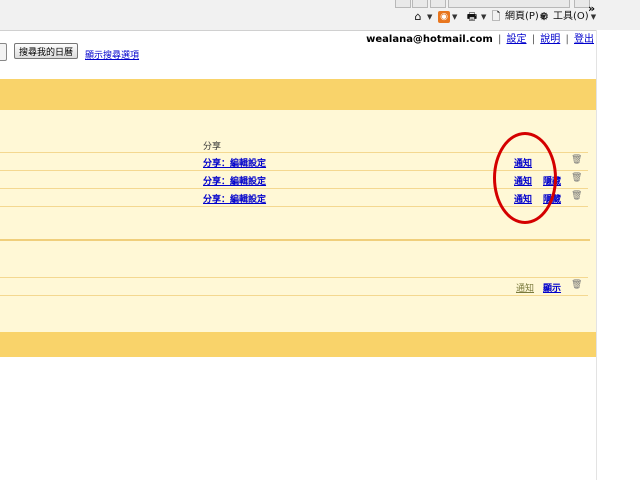  What do you see at coordinates (418, 16) in the screenshot?
I see `home-icon: ⌂` at bounding box center [418, 16].